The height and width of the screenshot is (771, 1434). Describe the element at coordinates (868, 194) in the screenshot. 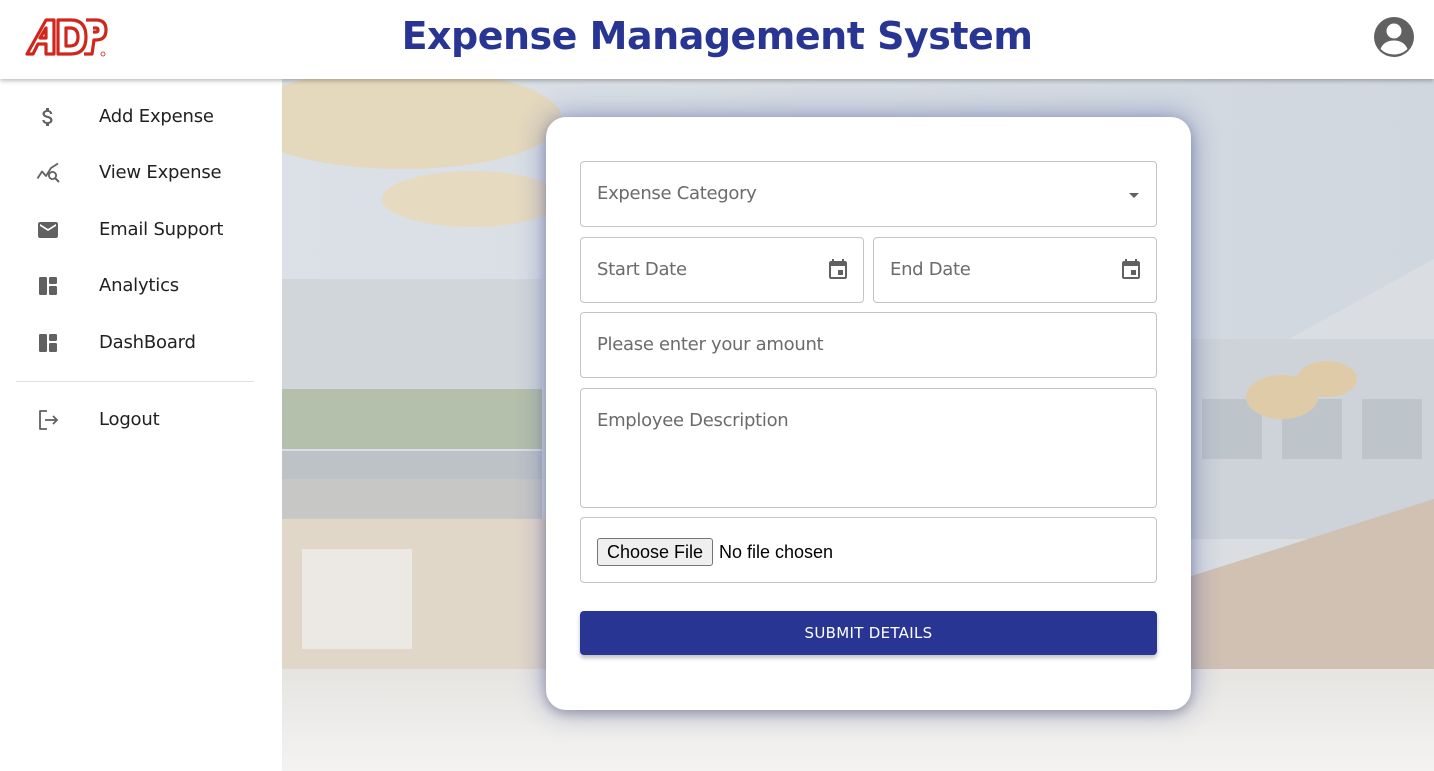

I see `expense-category-select: Expense Category` at that location.